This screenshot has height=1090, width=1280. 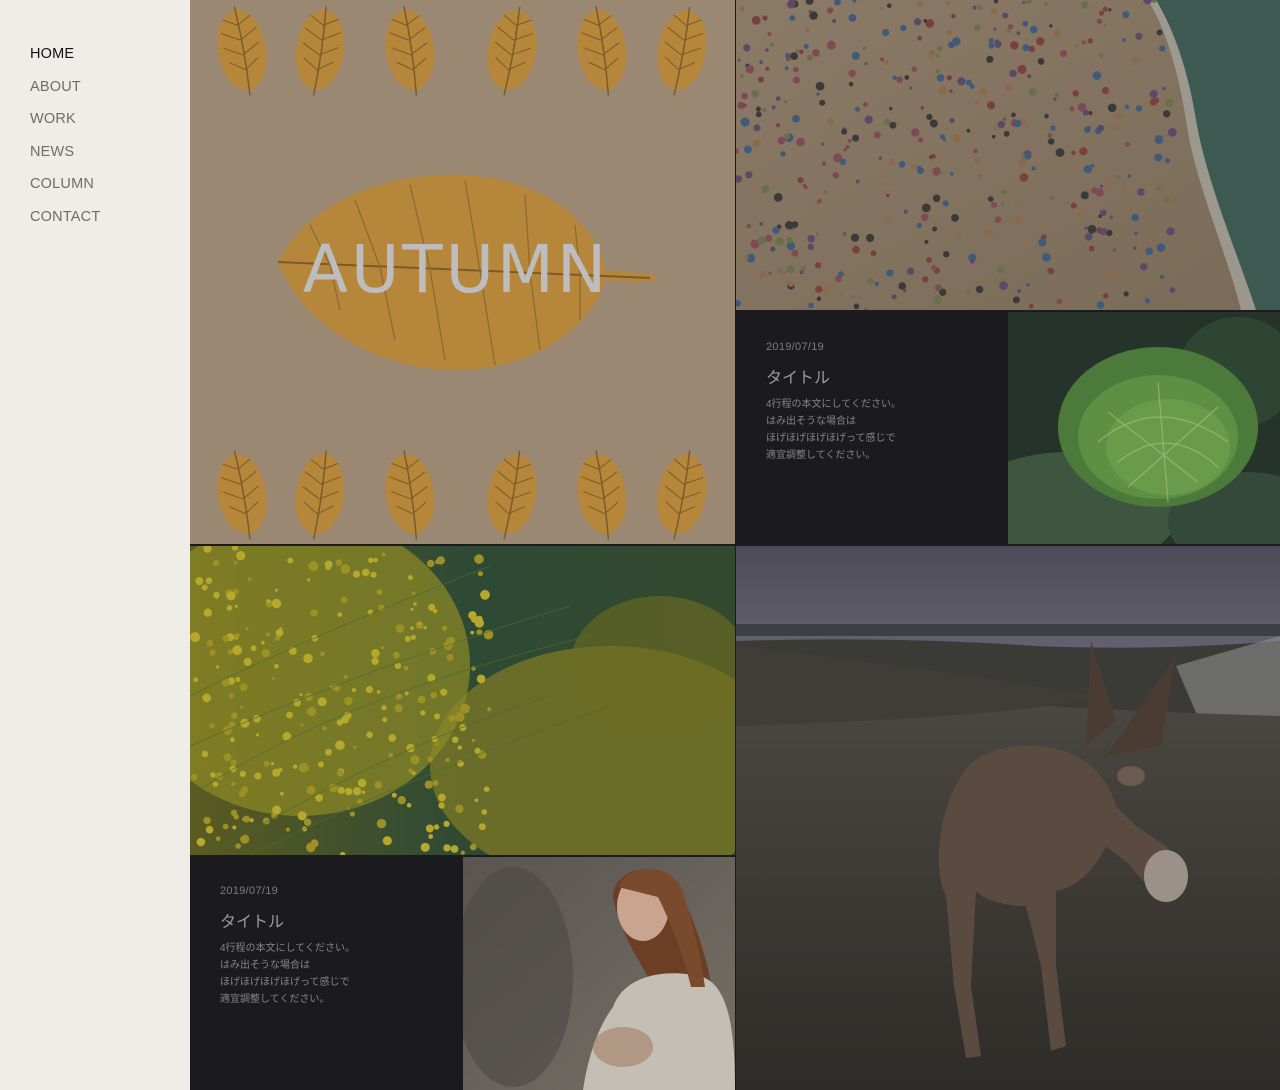 What do you see at coordinates (65, 160) in the screenshot?
I see `nav-item-news: NEWS` at bounding box center [65, 160].